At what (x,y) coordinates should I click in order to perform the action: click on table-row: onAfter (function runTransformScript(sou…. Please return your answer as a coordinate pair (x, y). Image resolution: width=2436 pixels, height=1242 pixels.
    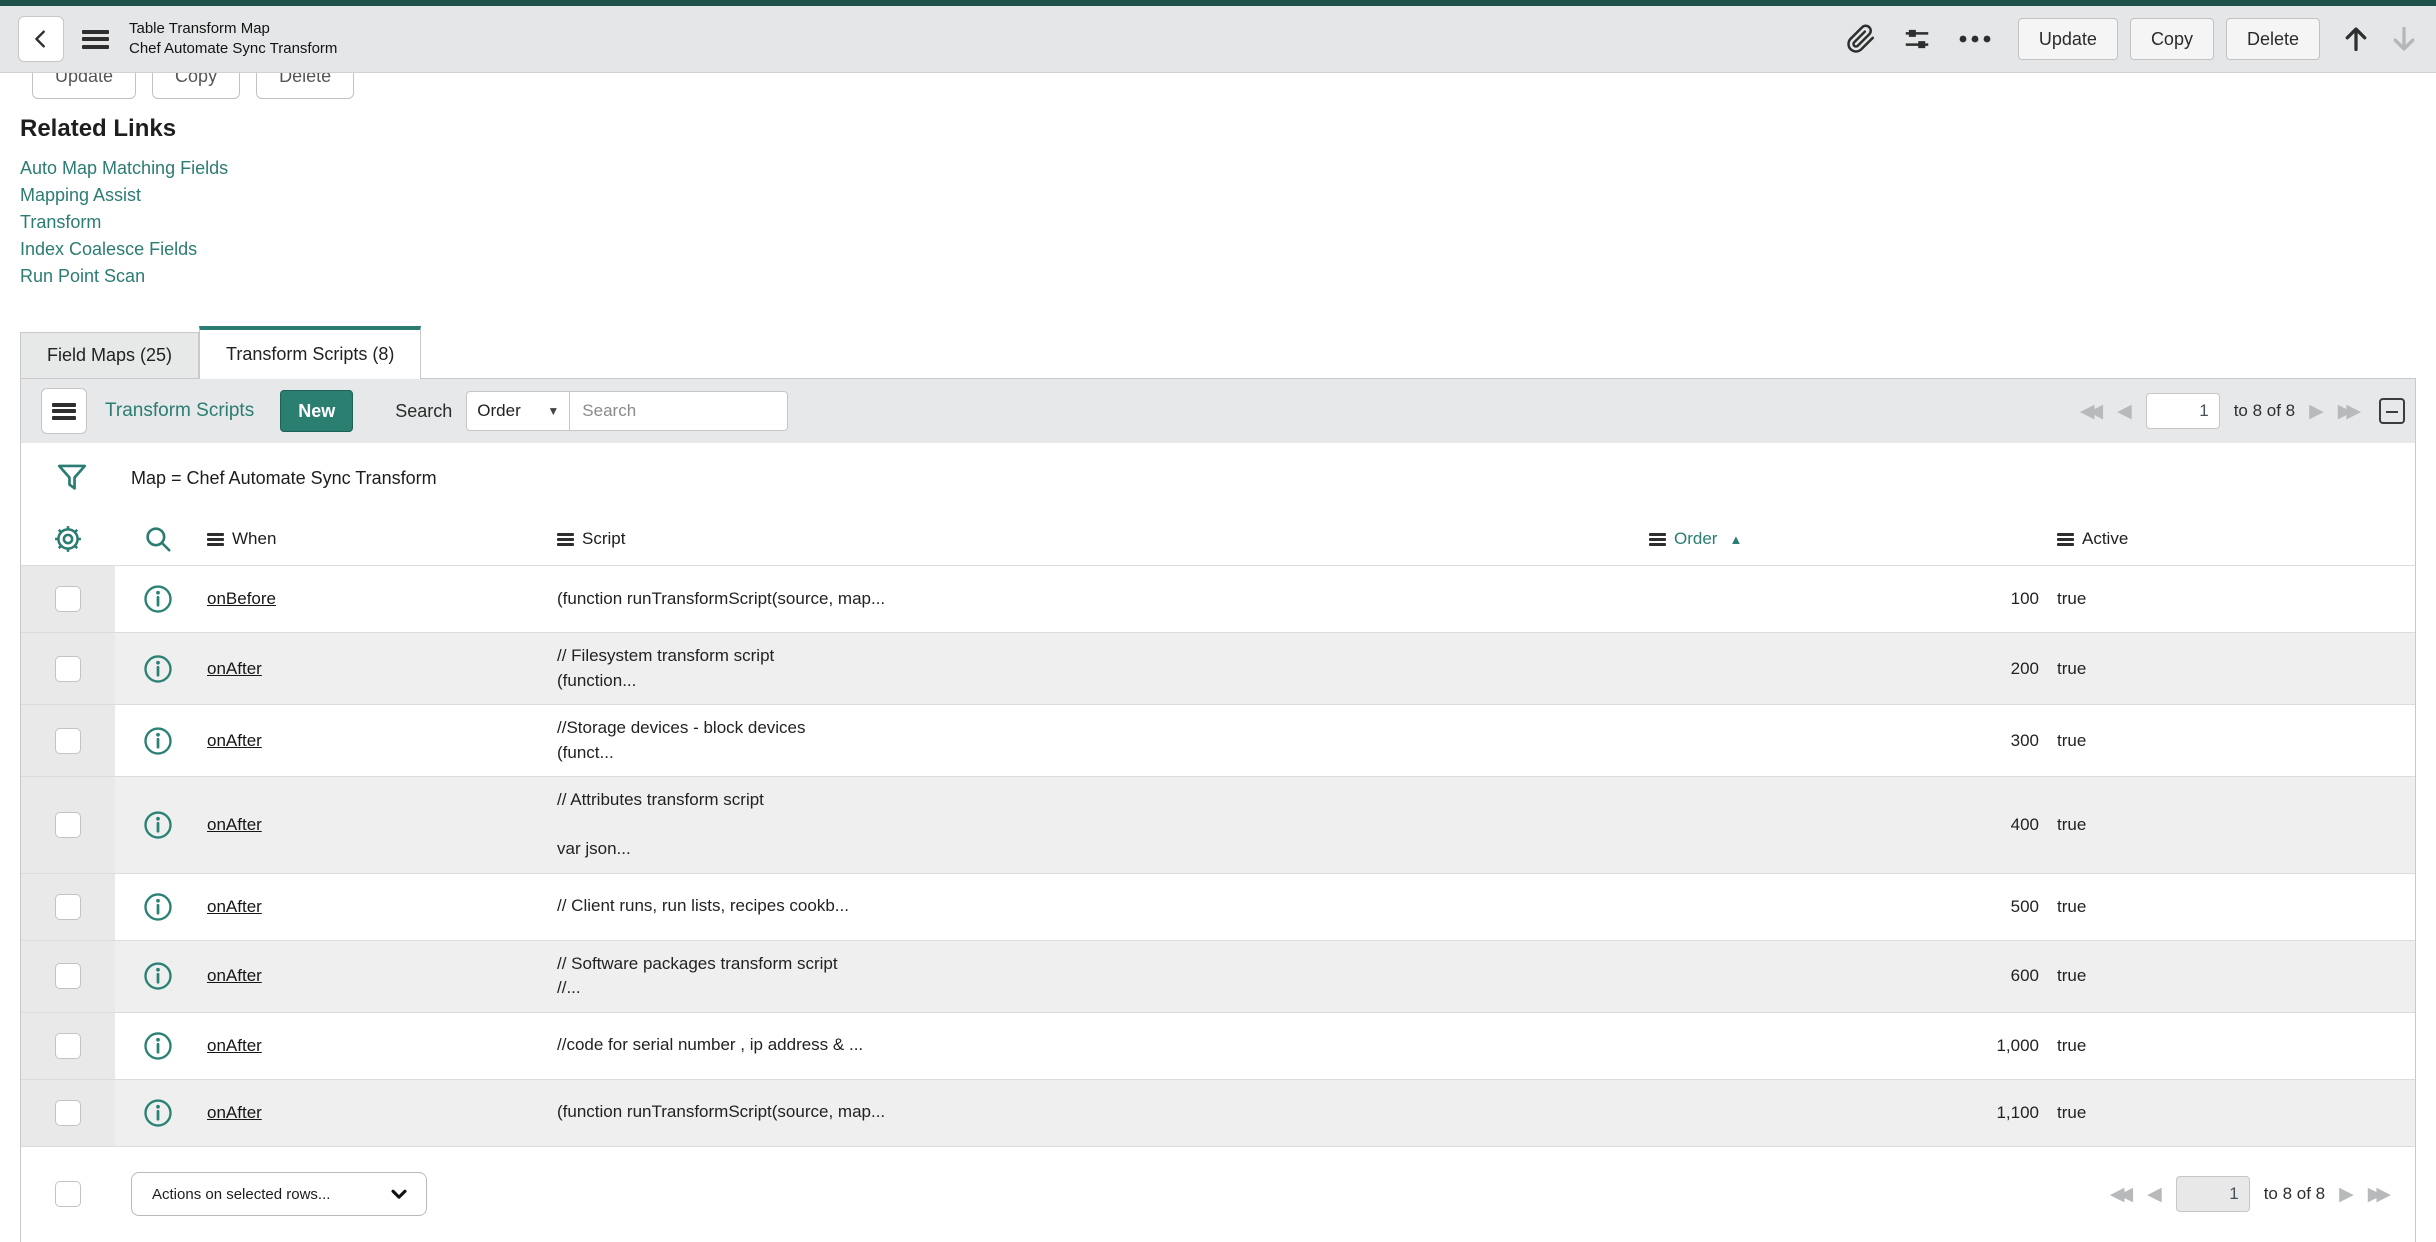
    Looking at the image, I should click on (1218, 1112).